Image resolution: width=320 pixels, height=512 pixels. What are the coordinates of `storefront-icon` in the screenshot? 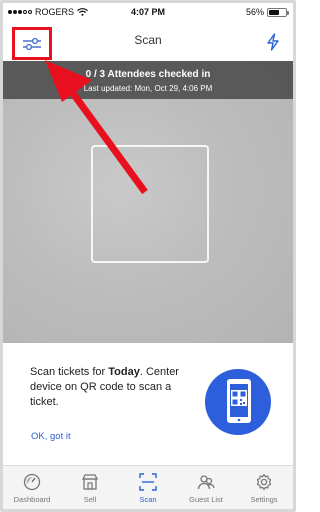 It's located at (90, 482).